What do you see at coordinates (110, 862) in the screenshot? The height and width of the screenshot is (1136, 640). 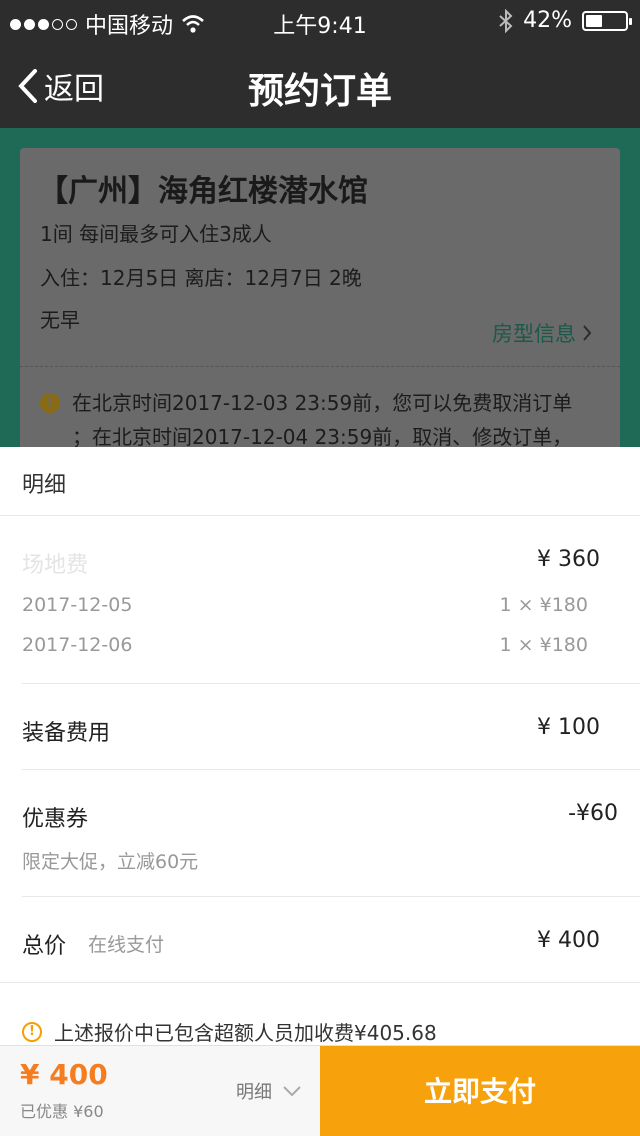 I see `coupon-note: 限定大促，立减60元` at bounding box center [110, 862].